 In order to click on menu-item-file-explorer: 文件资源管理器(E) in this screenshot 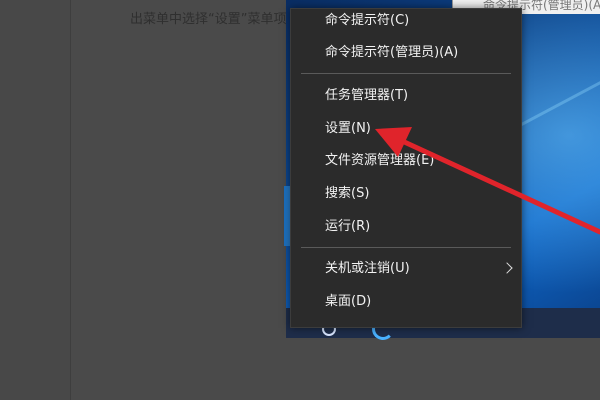, I will do `click(406, 161)`.